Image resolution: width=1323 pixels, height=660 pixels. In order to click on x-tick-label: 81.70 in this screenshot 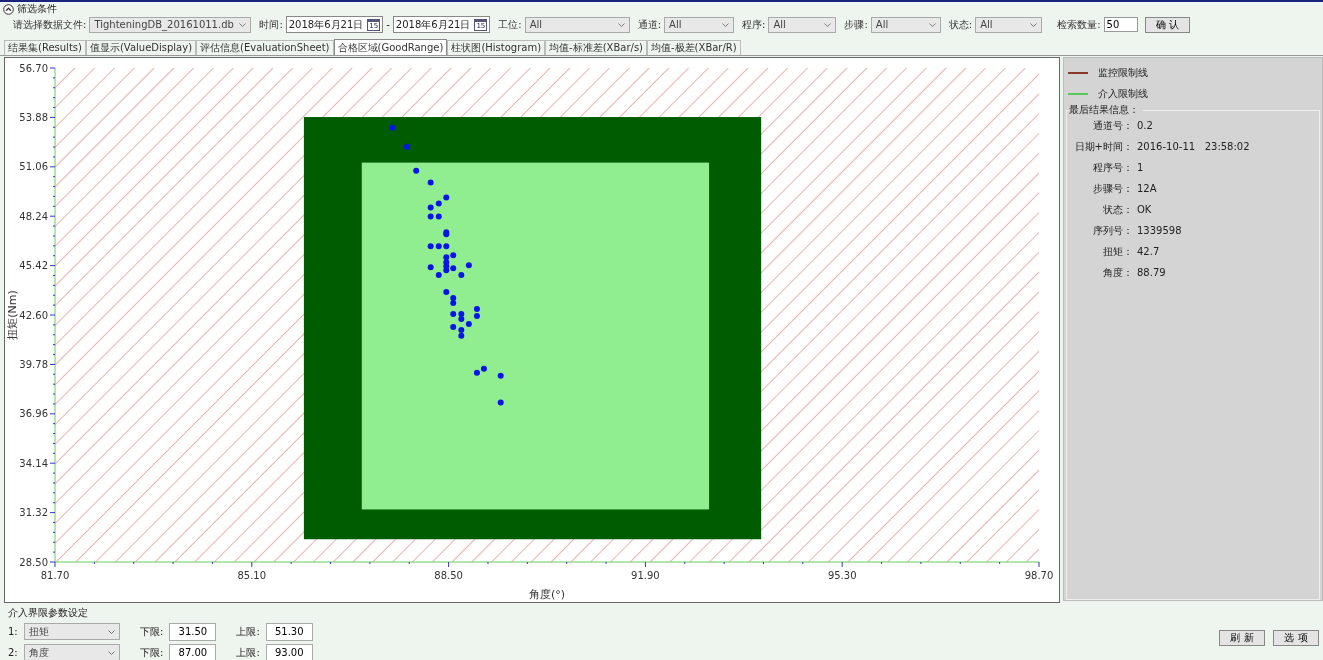, I will do `click(55, 575)`.